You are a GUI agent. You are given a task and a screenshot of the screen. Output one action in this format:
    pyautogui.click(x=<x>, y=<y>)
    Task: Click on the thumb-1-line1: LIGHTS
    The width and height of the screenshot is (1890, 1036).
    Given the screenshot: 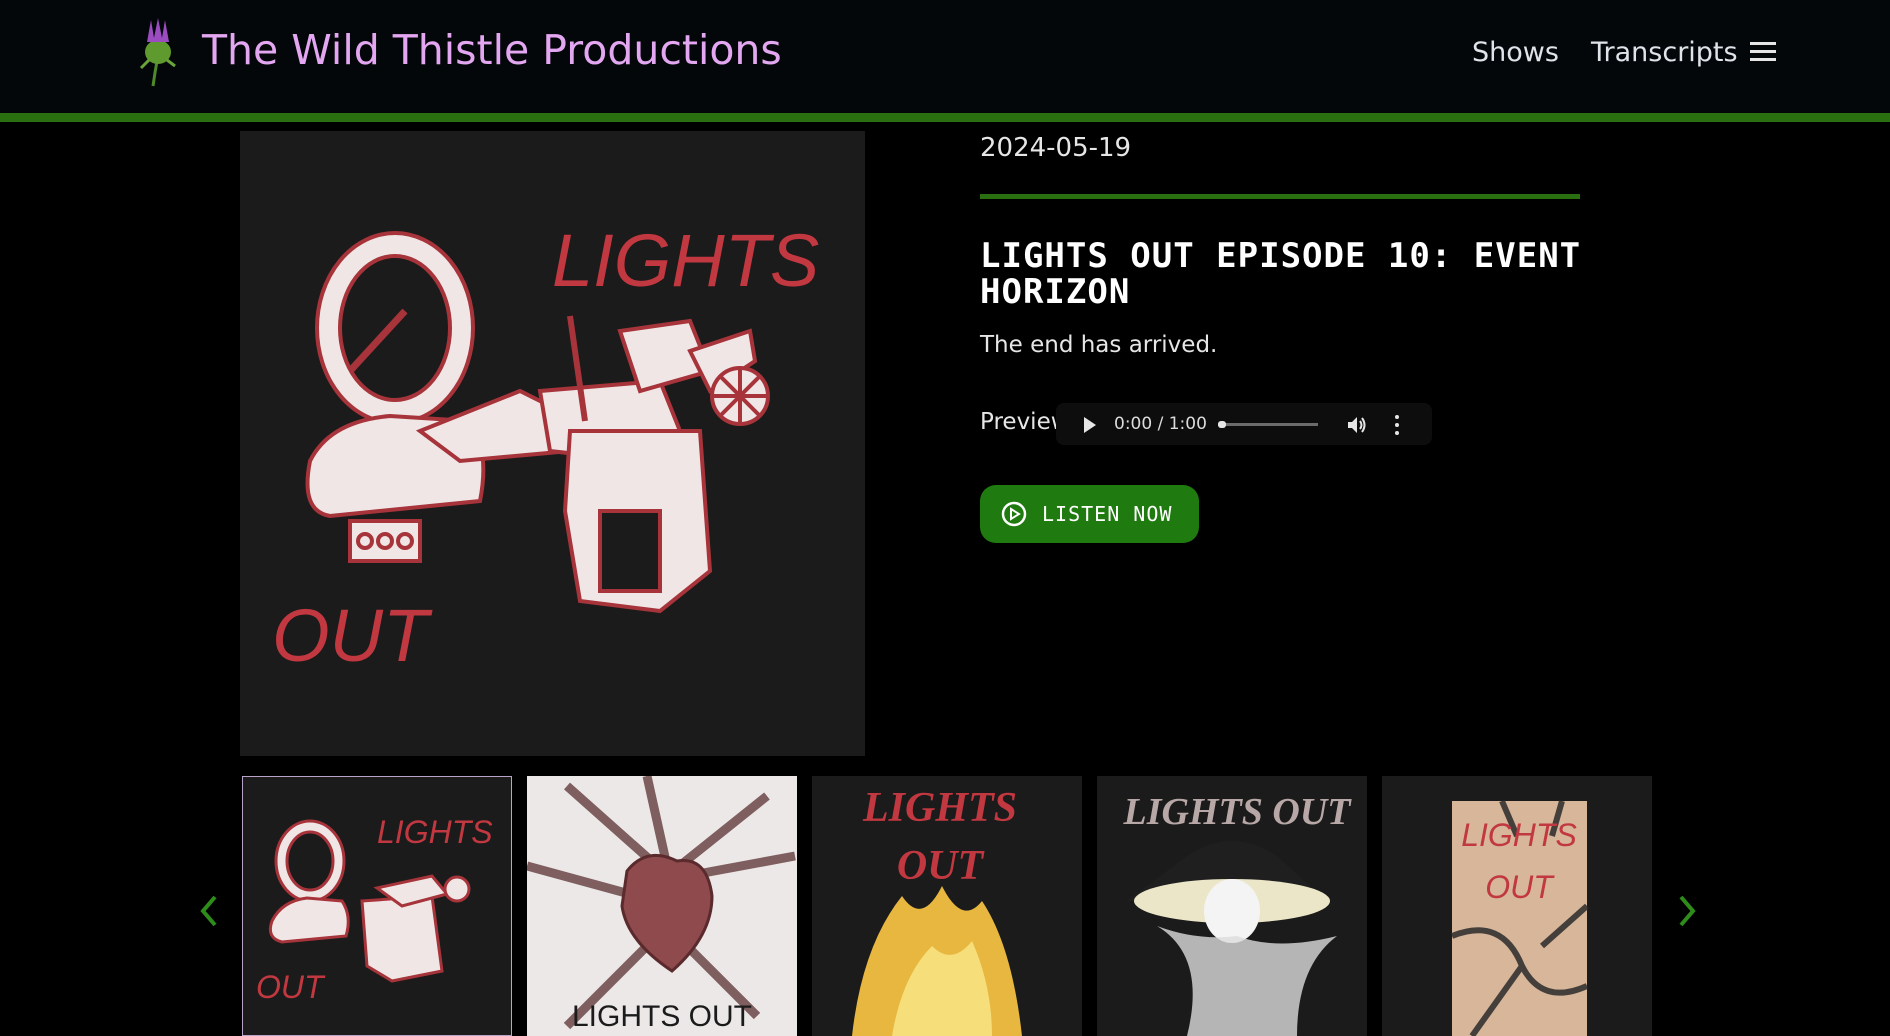 What is the action you would take?
    pyautogui.click(x=435, y=832)
    